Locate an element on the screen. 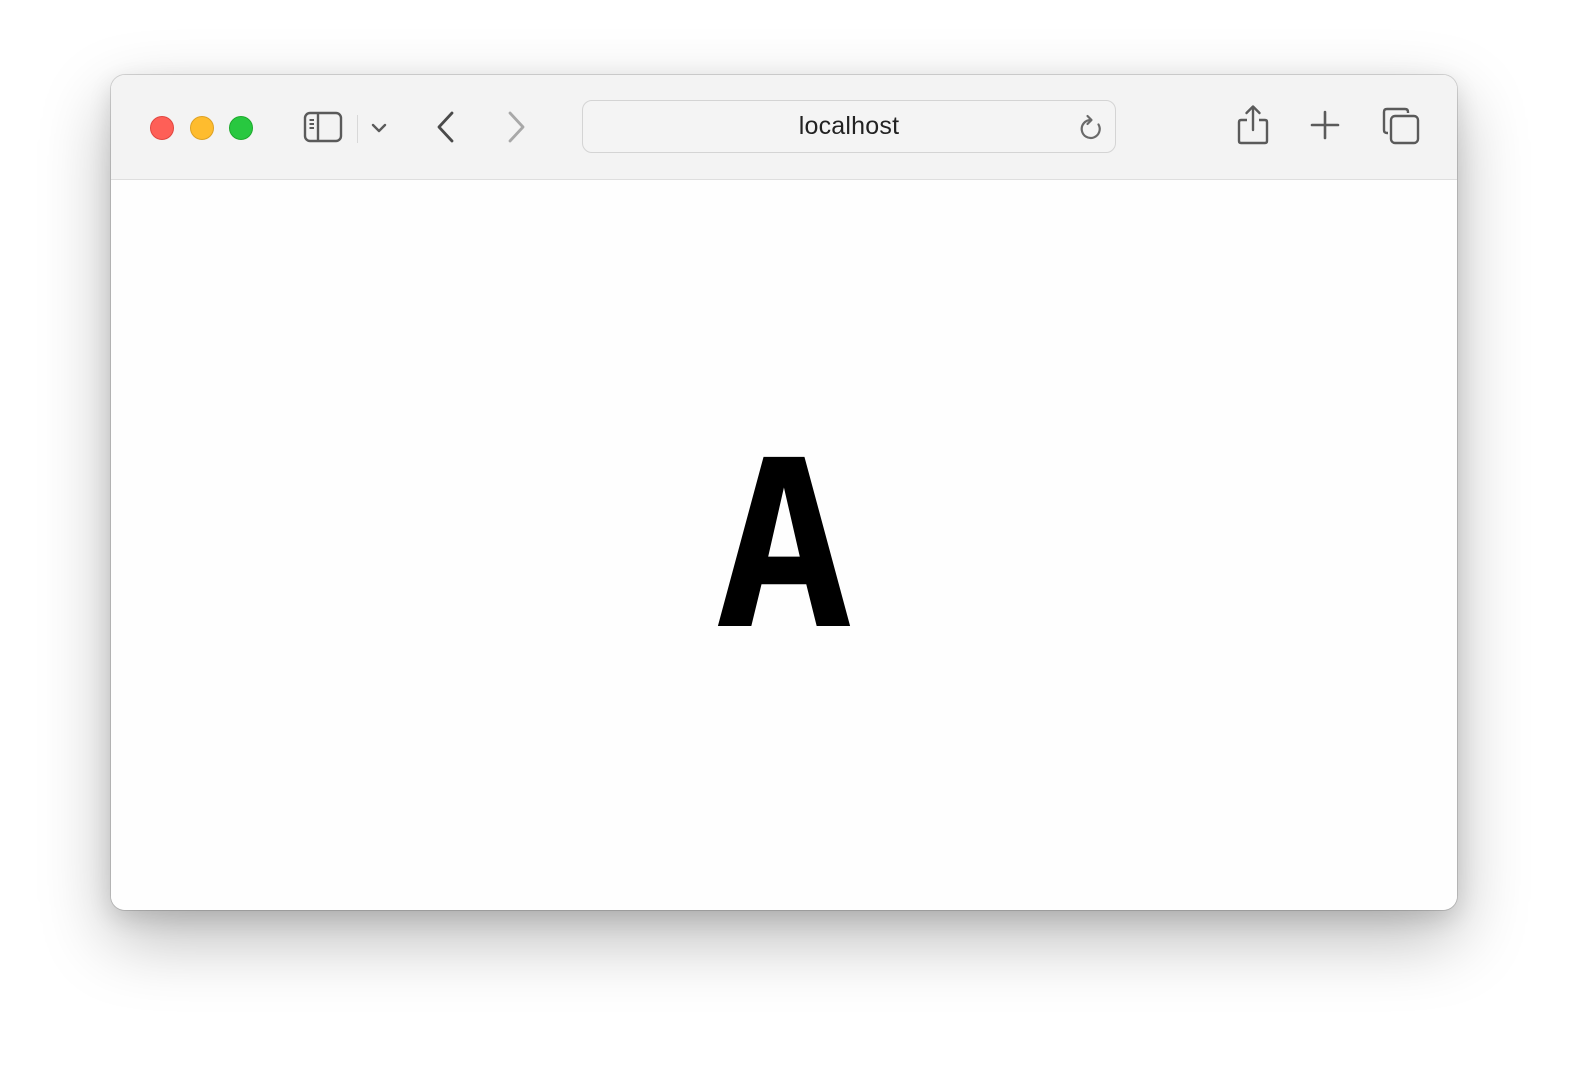  chevron-left-icon is located at coordinates (445, 127).